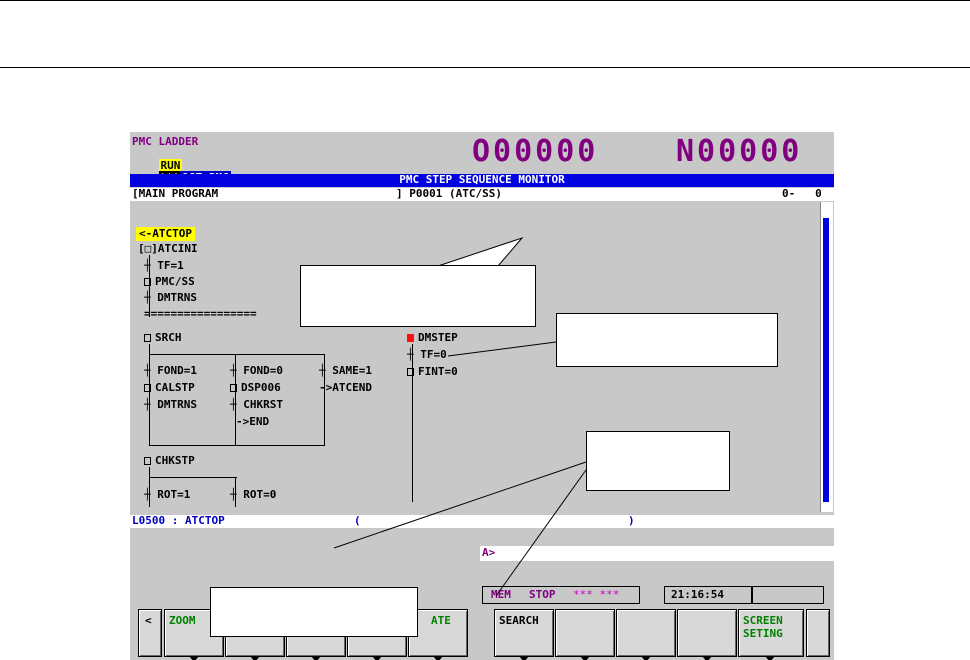 The width and height of the screenshot is (970, 660). Describe the element at coordinates (263, 404) in the screenshot. I see `transition-chkrst-label: CHKRST` at that location.